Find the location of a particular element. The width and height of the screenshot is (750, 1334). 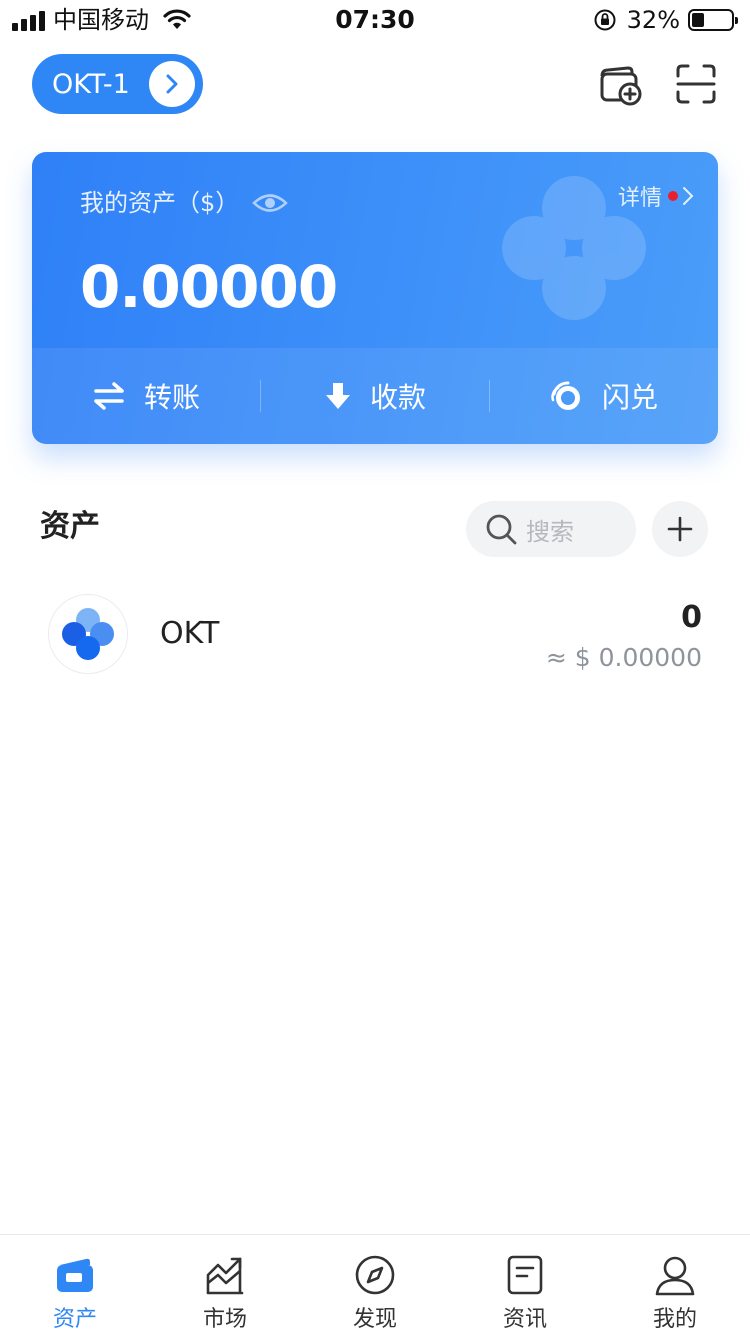

status-bar: 中国移动 07:30 32% is located at coordinates (375, 20).